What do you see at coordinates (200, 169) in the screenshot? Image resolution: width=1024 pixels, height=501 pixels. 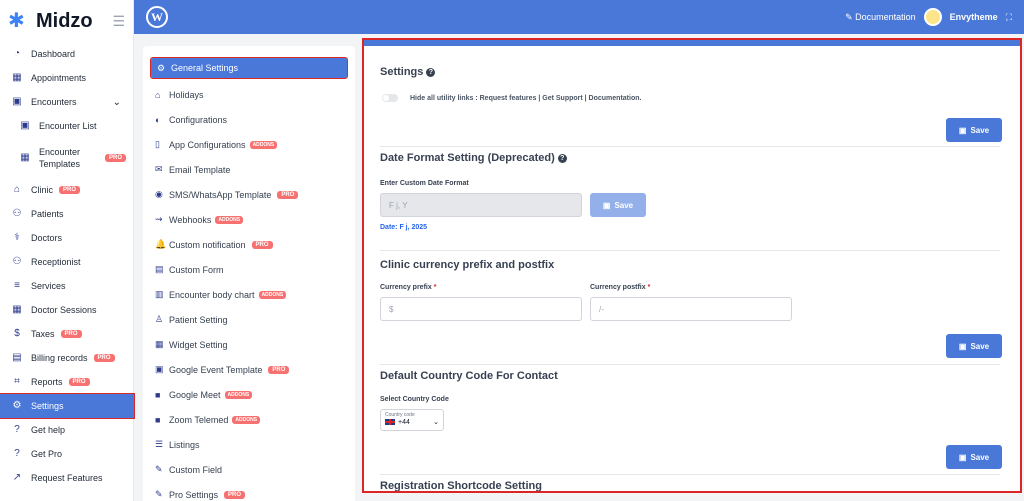 I see `menu-item-label: Email Template` at bounding box center [200, 169].